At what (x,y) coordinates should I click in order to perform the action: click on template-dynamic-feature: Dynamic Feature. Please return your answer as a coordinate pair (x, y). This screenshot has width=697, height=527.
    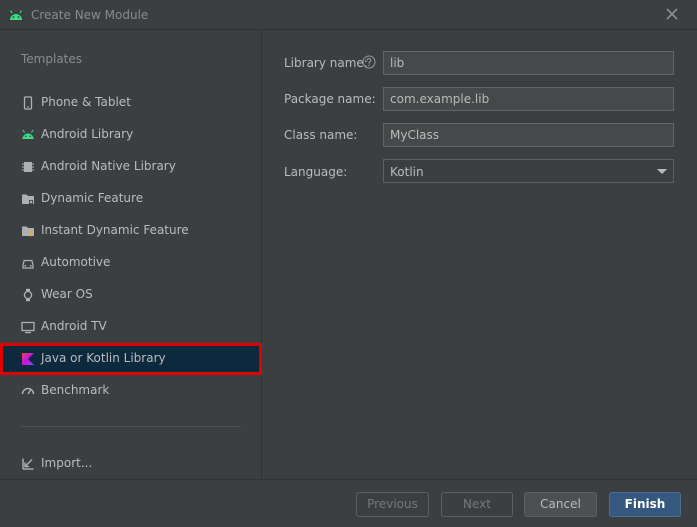
    Looking at the image, I should click on (131, 199).